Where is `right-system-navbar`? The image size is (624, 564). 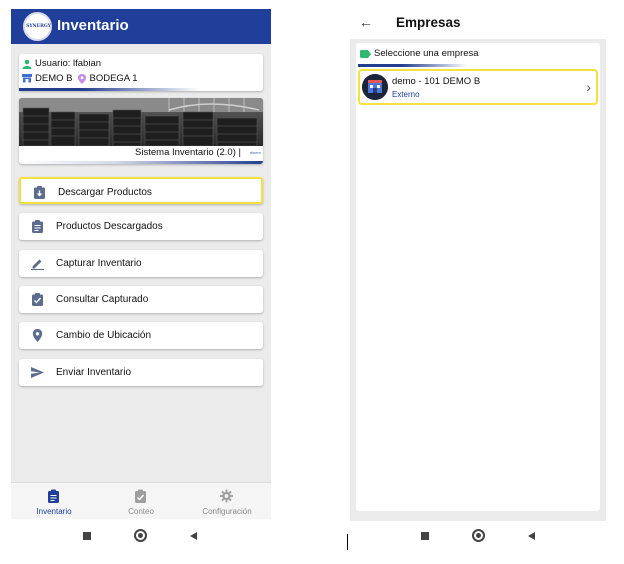
right-system-navbar is located at coordinates (480, 536).